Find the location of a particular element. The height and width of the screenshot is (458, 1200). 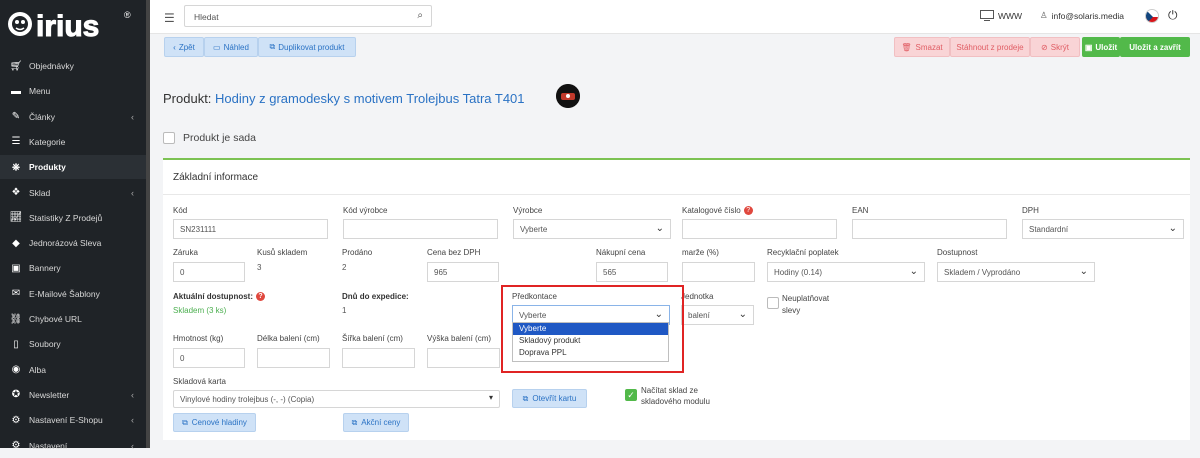

dharma-icon: ⎈ is located at coordinates (16, 167).